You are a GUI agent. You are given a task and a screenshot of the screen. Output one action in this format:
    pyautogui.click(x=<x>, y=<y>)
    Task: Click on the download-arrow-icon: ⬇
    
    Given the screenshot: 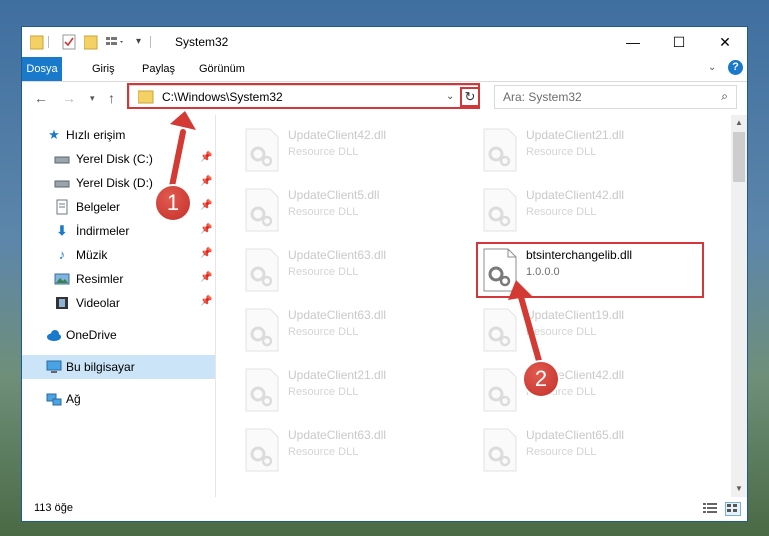 What is the action you would take?
    pyautogui.click(x=62, y=230)
    